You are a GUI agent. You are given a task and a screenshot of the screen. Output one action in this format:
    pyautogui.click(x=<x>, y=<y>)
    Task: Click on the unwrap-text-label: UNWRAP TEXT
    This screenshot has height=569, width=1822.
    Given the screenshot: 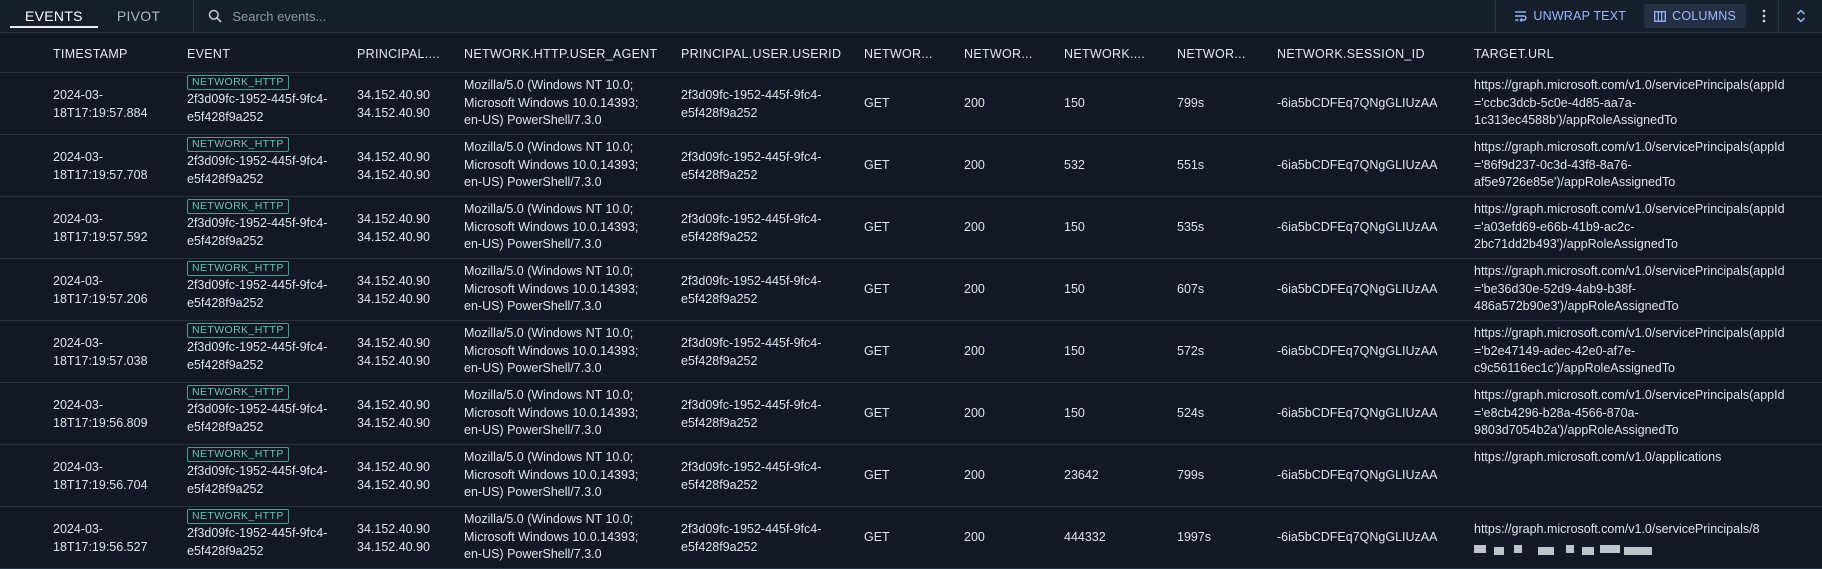 What is the action you would take?
    pyautogui.click(x=1580, y=16)
    